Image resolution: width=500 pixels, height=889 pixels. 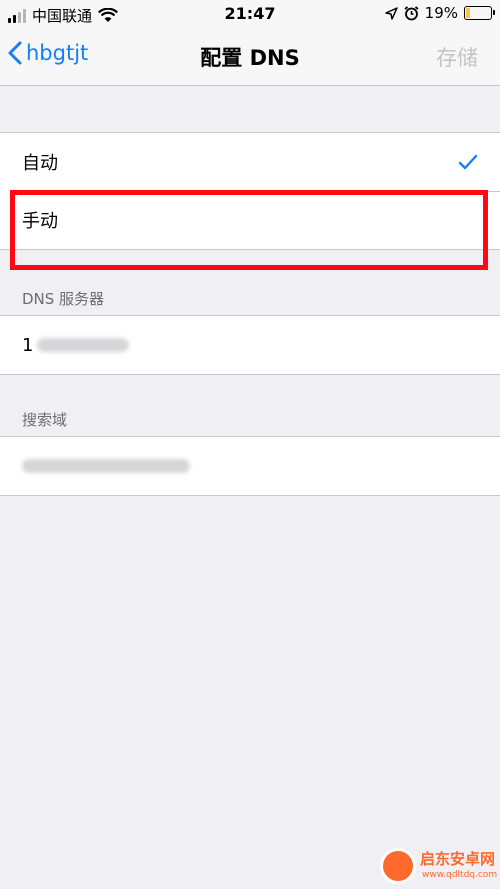 I want to click on page-title: 配置 DNS, so click(x=250, y=58).